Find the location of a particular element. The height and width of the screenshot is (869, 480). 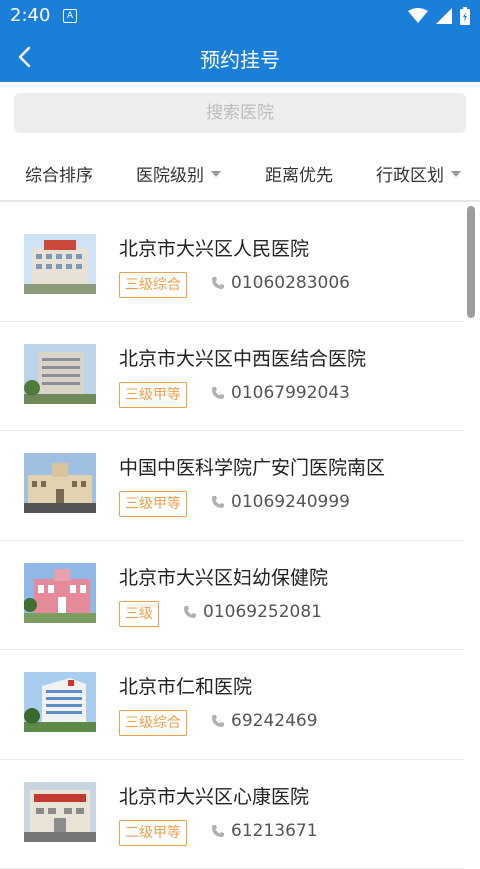

battery-icon is located at coordinates (465, 16).